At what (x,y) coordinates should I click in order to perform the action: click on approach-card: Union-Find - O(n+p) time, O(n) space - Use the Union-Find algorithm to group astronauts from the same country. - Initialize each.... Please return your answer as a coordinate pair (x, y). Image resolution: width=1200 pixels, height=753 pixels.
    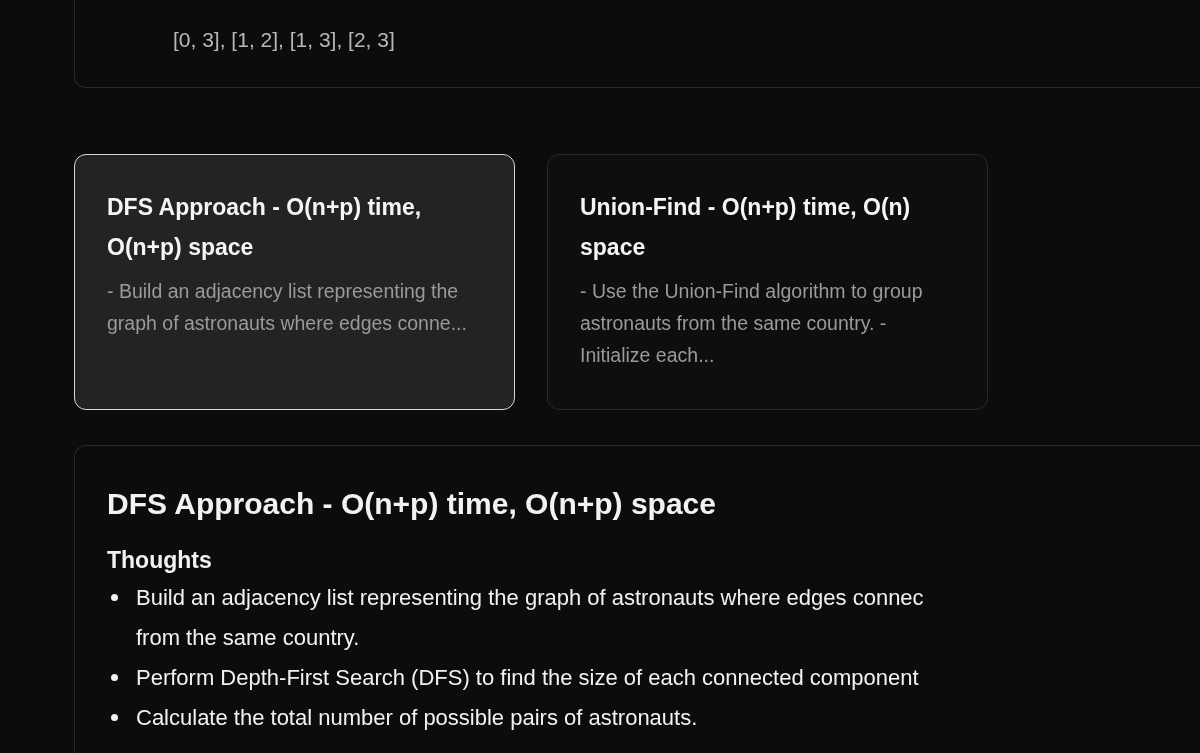
    Looking at the image, I should click on (767, 282).